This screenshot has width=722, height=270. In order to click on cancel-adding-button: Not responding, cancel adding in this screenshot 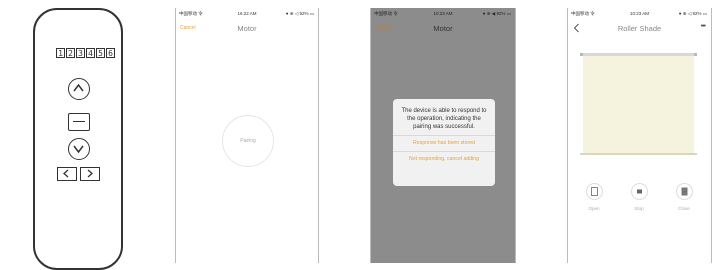, I will do `click(444, 159)`.